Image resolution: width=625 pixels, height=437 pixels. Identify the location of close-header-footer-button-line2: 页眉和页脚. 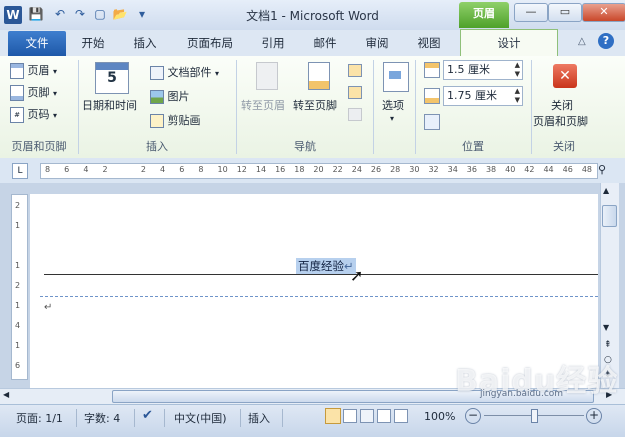
(560, 121).